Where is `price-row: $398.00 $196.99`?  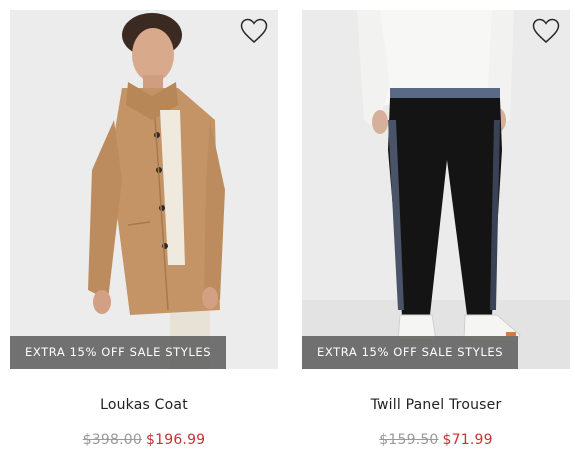
price-row: $398.00 $196.99 is located at coordinates (144, 440).